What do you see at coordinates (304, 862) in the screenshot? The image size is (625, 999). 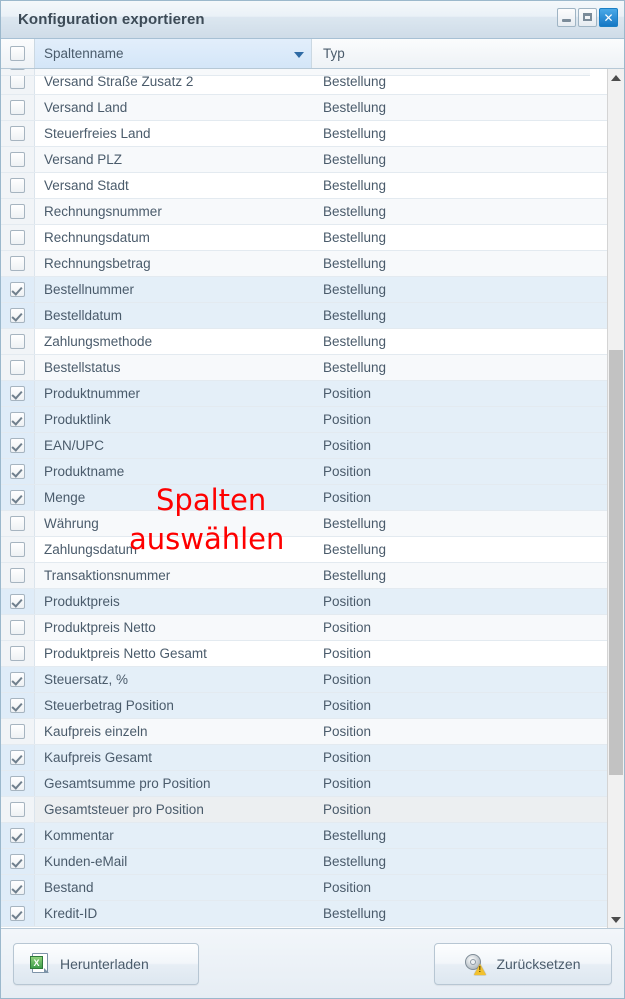 I see `table-row: Kunden-eMail Bestellung` at bounding box center [304, 862].